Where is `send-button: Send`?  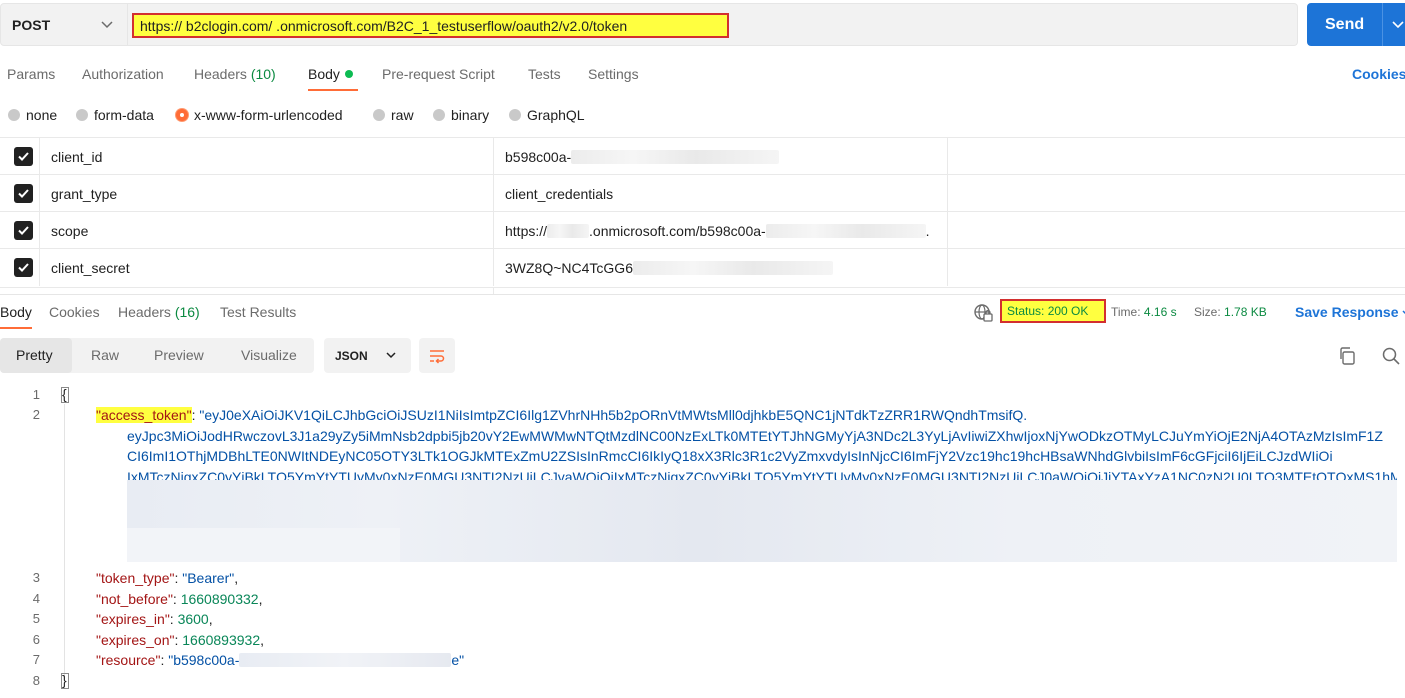
send-button: Send is located at coordinates (1356, 24).